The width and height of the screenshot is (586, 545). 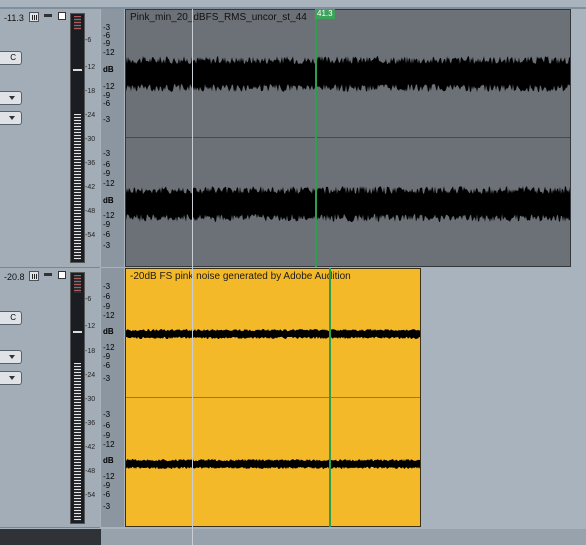 What do you see at coordinates (90, 351) in the screenshot?
I see `track-2-meter-label: -18` at bounding box center [90, 351].